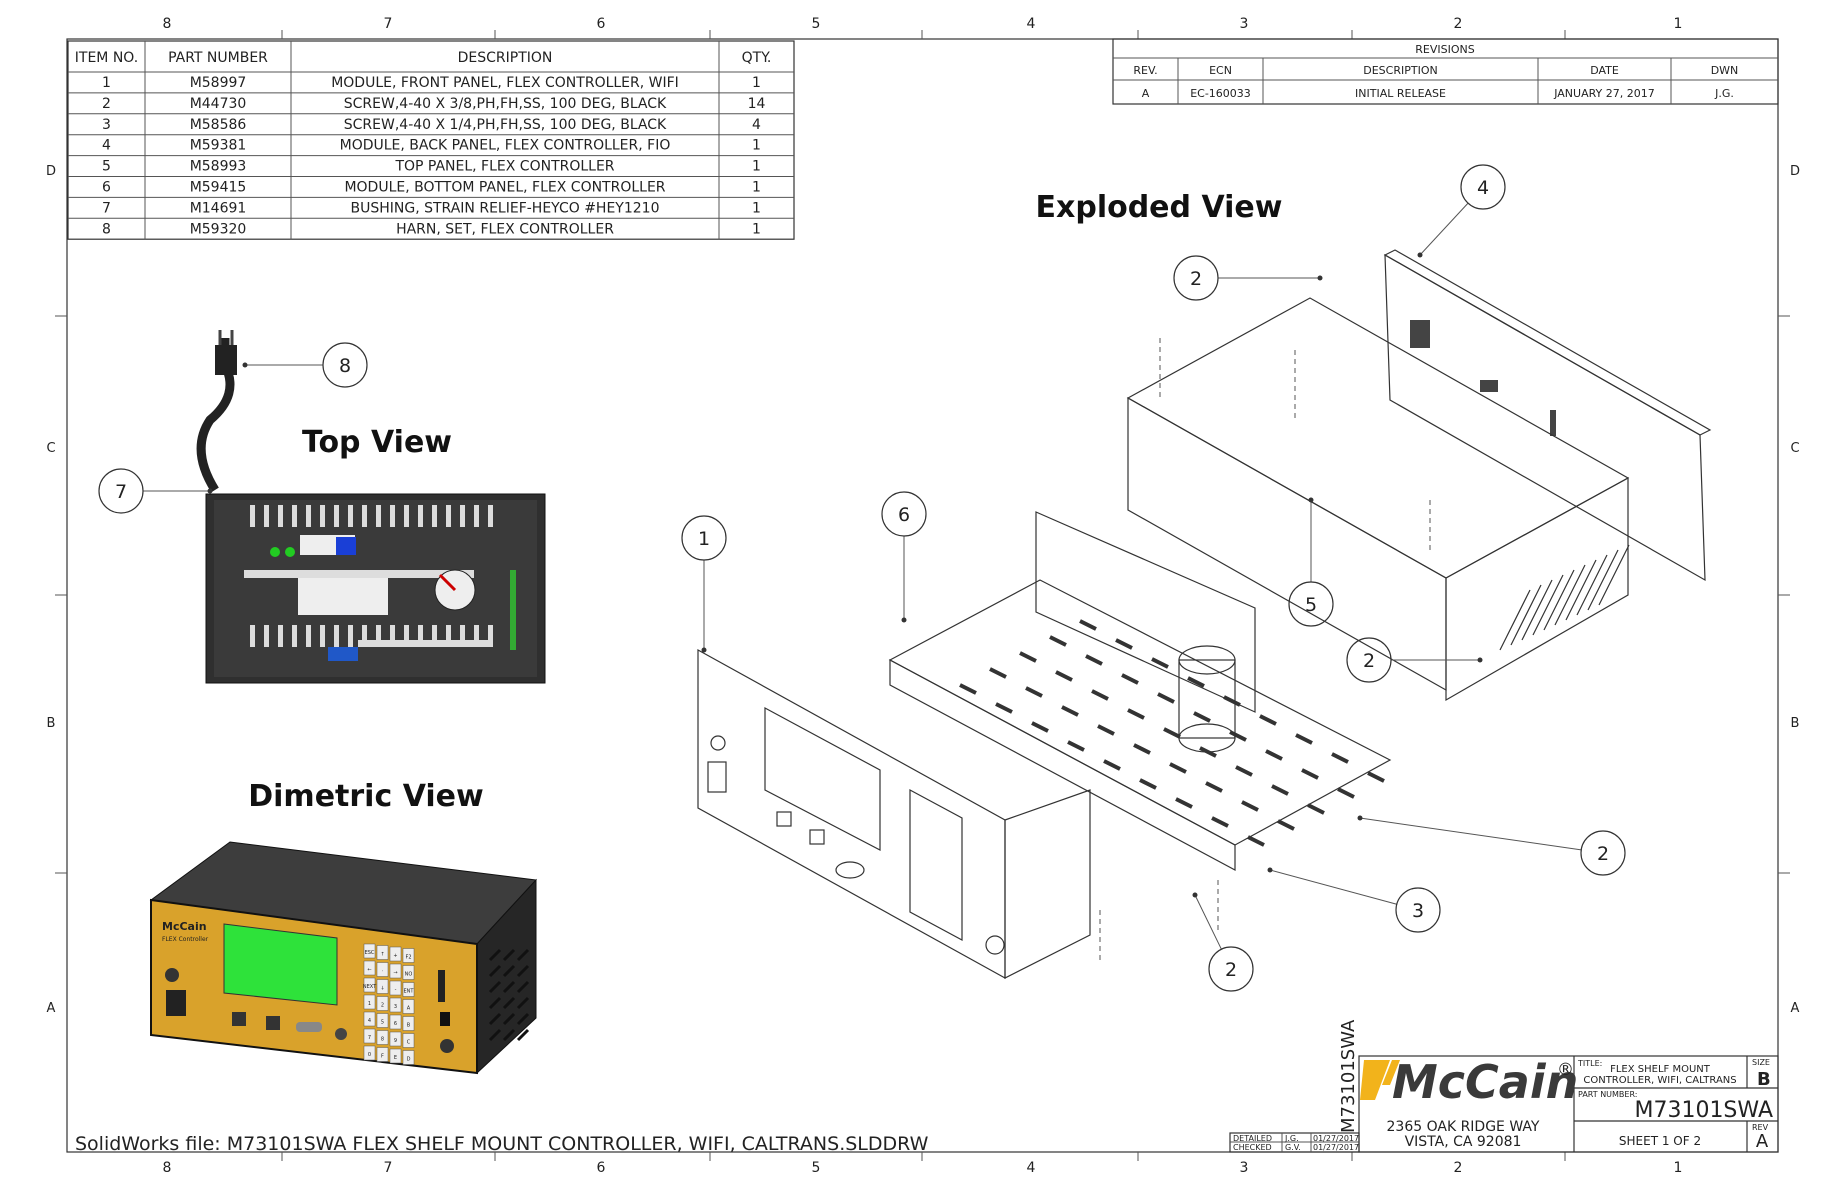 The image size is (1836, 1192). I want to click on revisions-cell: JANUARY 27, 2017, so click(1604, 93).